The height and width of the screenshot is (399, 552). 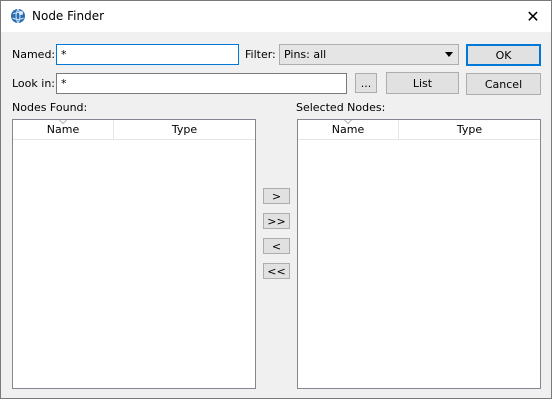 I want to click on close-button: ✕, so click(x=533, y=16).